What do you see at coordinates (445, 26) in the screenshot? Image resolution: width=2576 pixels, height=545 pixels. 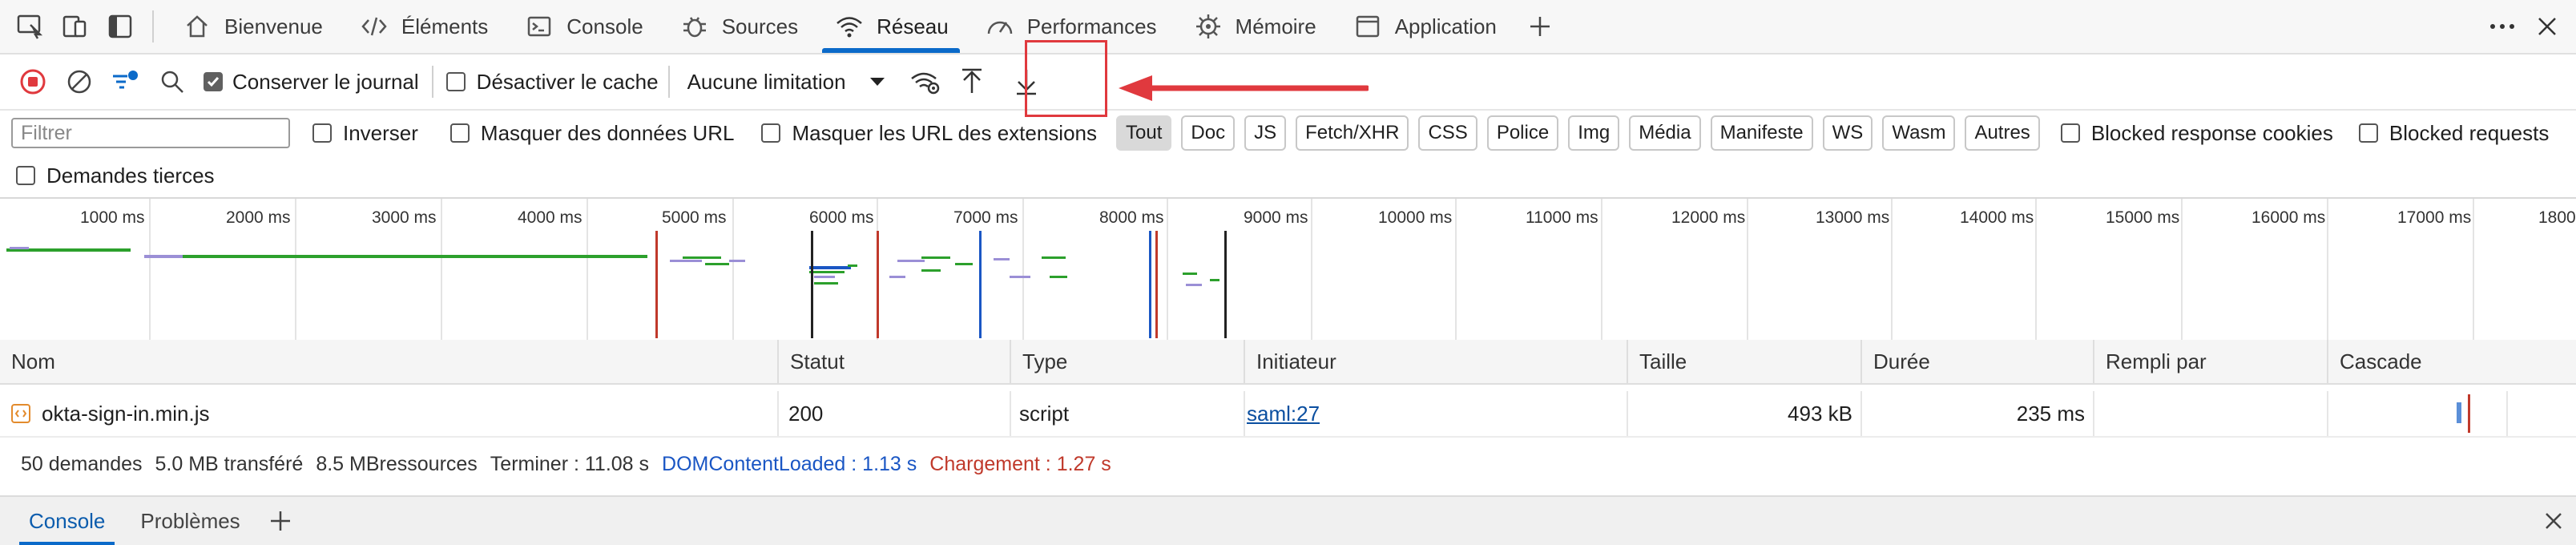 I see `tab-label: Éléments` at bounding box center [445, 26].